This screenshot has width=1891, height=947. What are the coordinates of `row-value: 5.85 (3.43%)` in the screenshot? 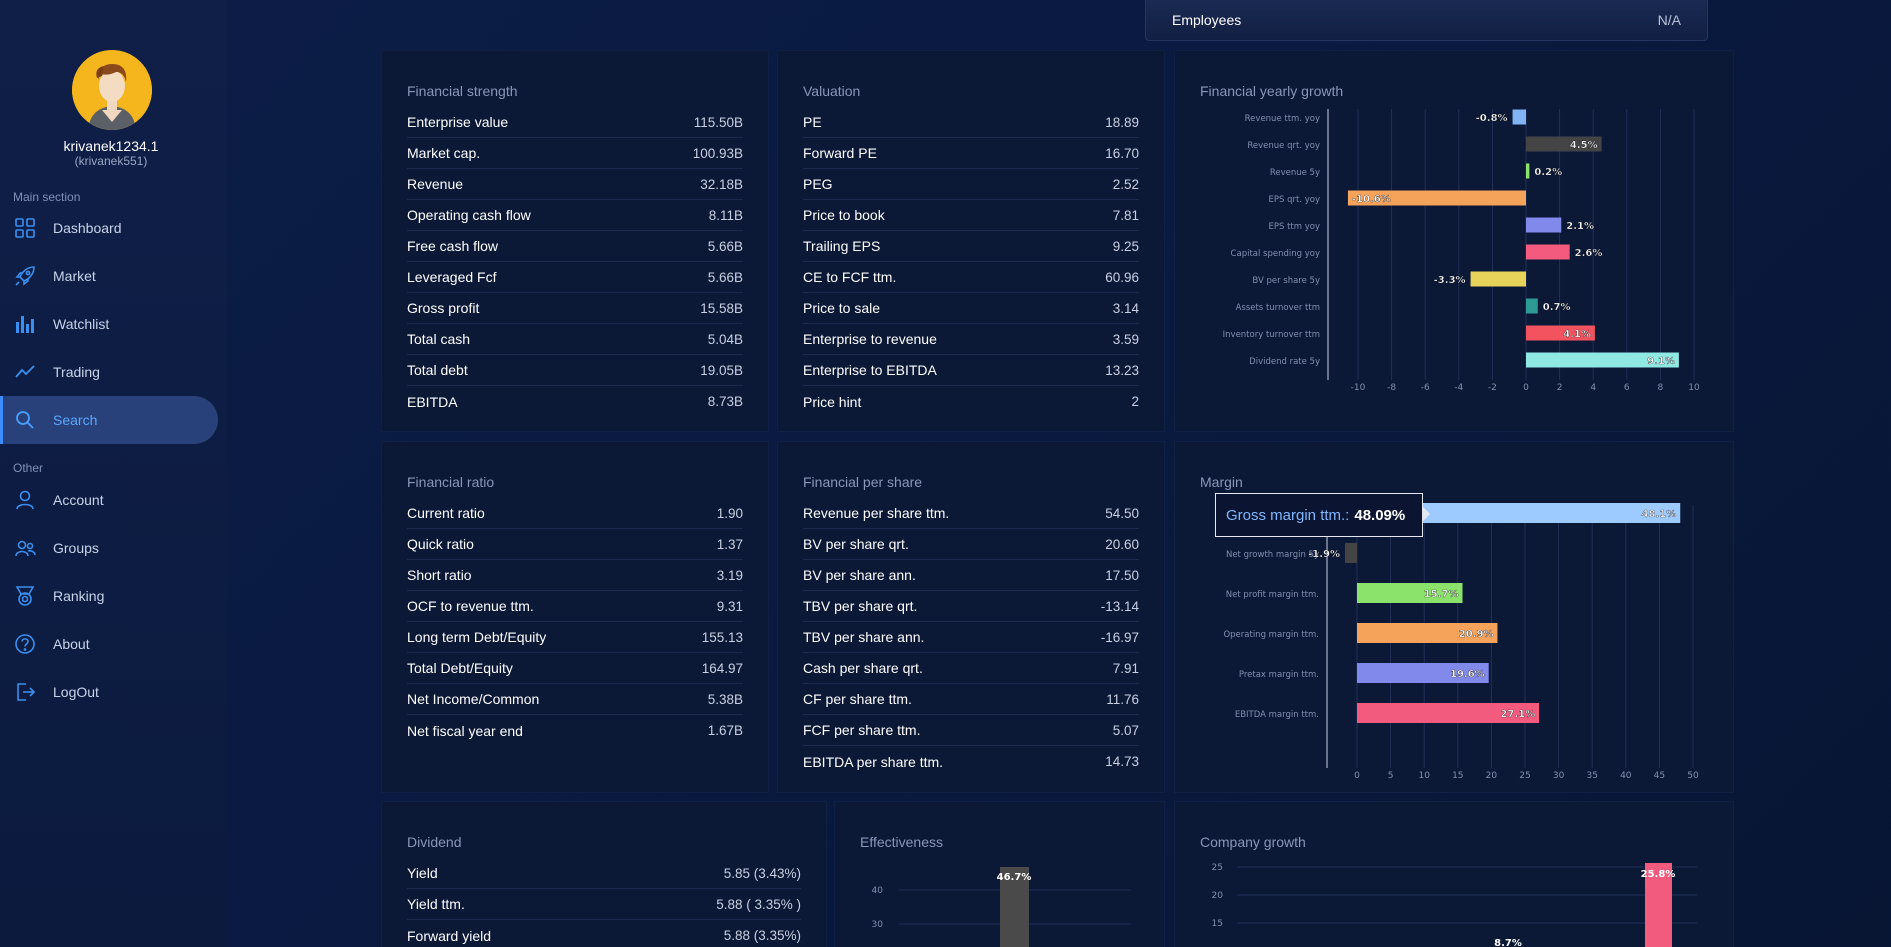 It's located at (762, 873).